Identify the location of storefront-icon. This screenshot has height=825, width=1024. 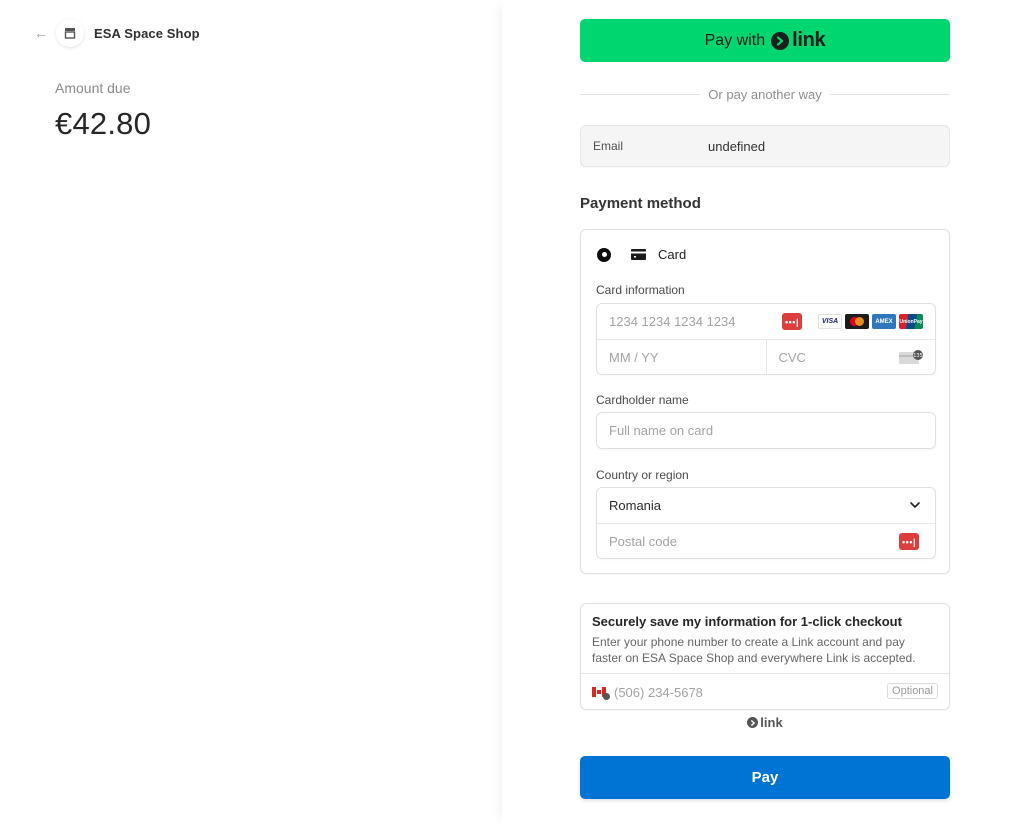
(70, 33).